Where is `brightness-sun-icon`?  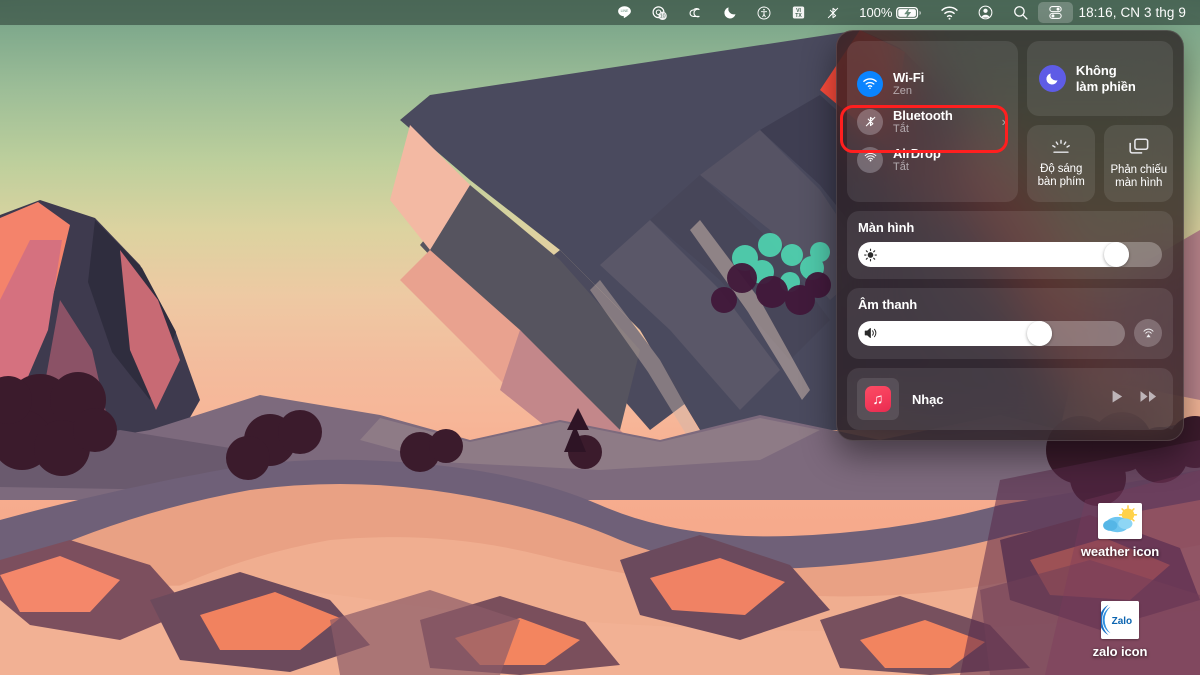 brightness-sun-icon is located at coordinates (870, 254).